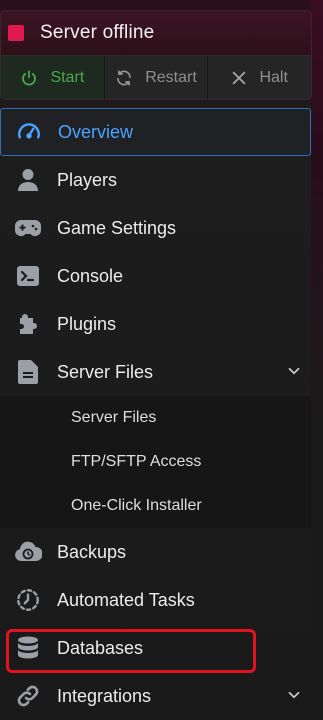  Describe the element at coordinates (87, 323) in the screenshot. I see `sidebar-item-label: Plugins` at that location.